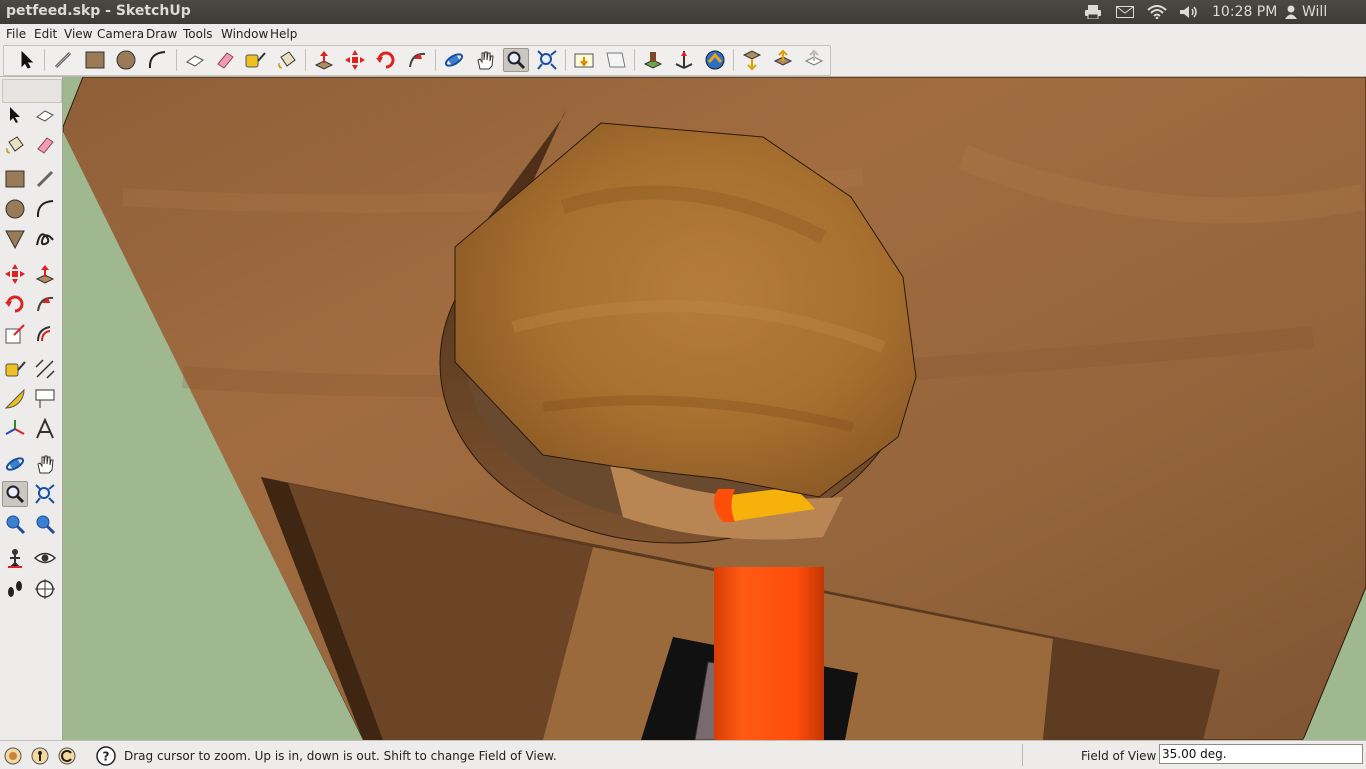 The image size is (1366, 769). What do you see at coordinates (15, 304) in the screenshot?
I see `rotate-tool-icon` at bounding box center [15, 304].